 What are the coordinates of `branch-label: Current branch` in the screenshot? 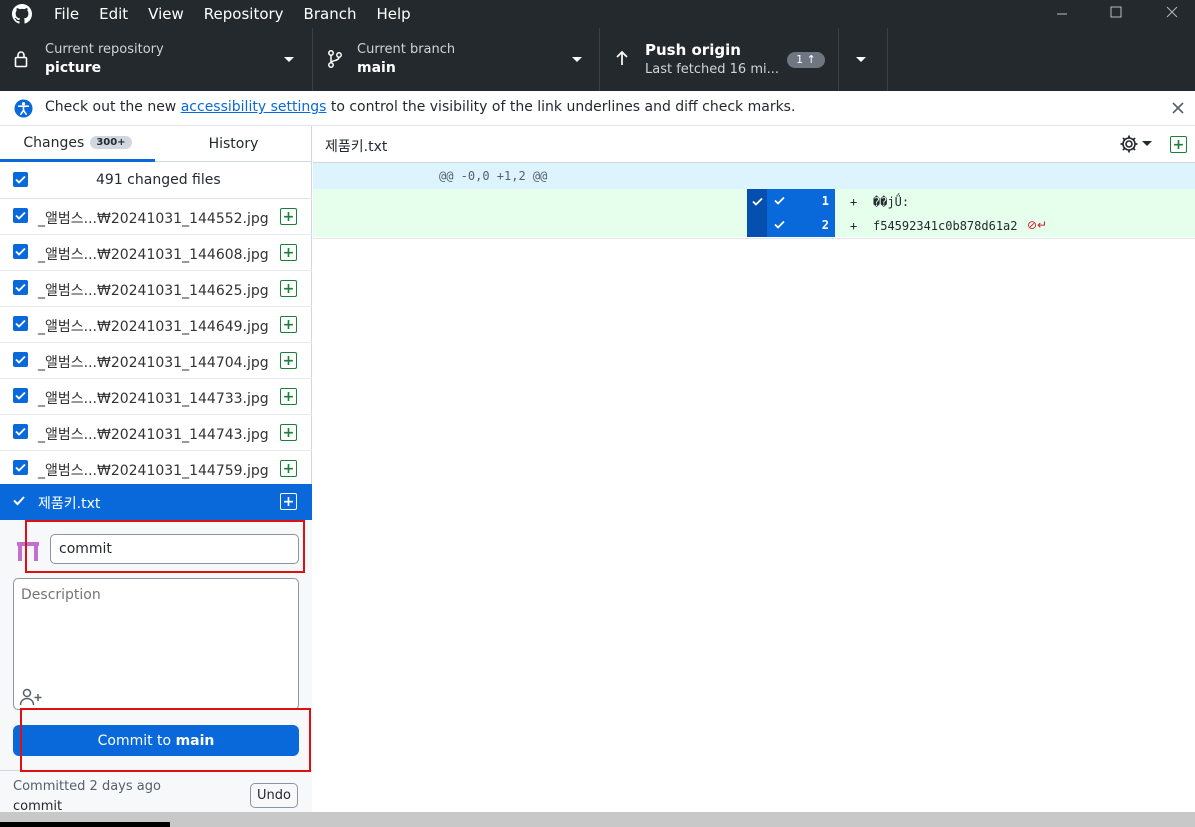 It's located at (406, 49).